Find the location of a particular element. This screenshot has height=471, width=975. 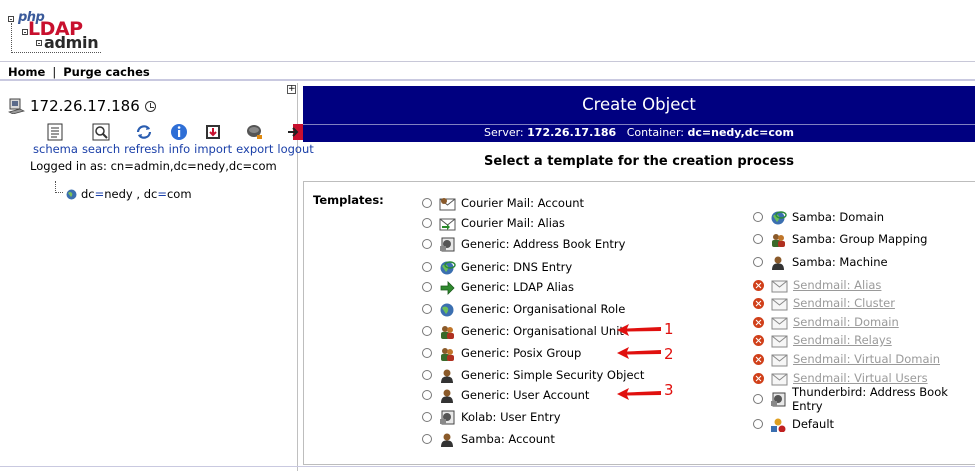

template-label: Samba: Domain is located at coordinates (838, 217).